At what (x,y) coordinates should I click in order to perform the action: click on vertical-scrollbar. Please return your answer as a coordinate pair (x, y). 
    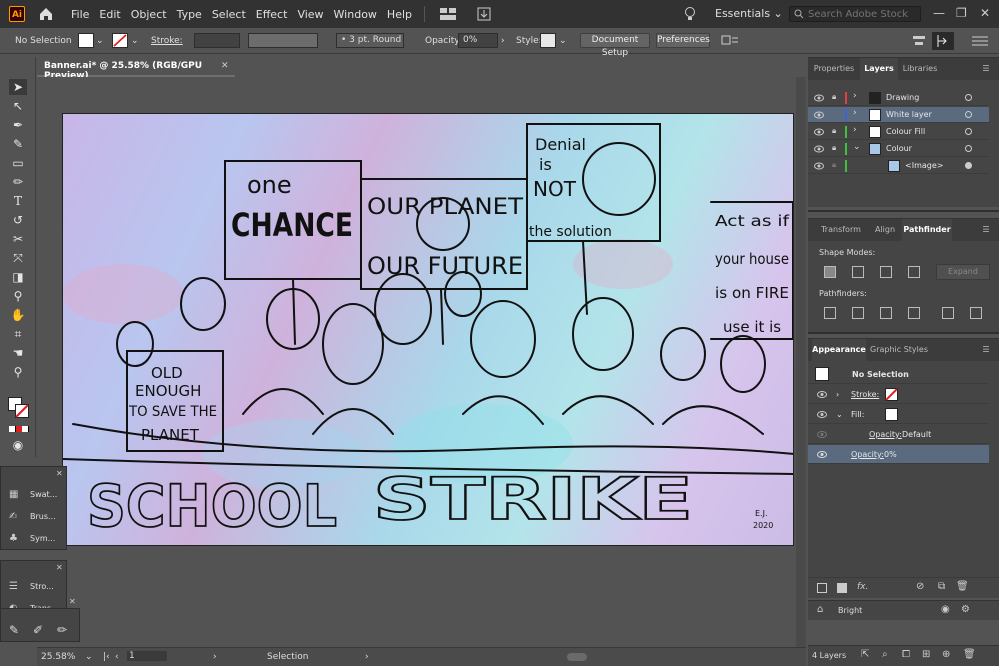
    Looking at the image, I should click on (801, 362).